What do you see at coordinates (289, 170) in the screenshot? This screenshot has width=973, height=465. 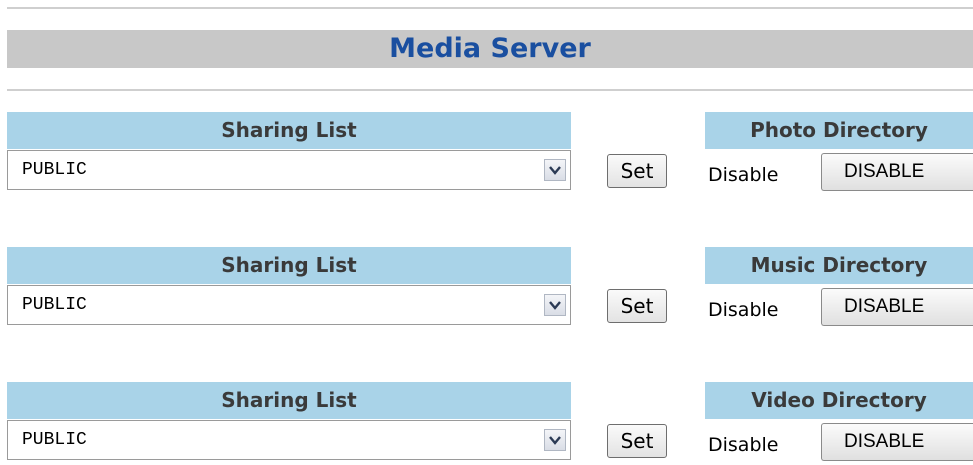 I see `photo-sharing-select: PUBLIC` at bounding box center [289, 170].